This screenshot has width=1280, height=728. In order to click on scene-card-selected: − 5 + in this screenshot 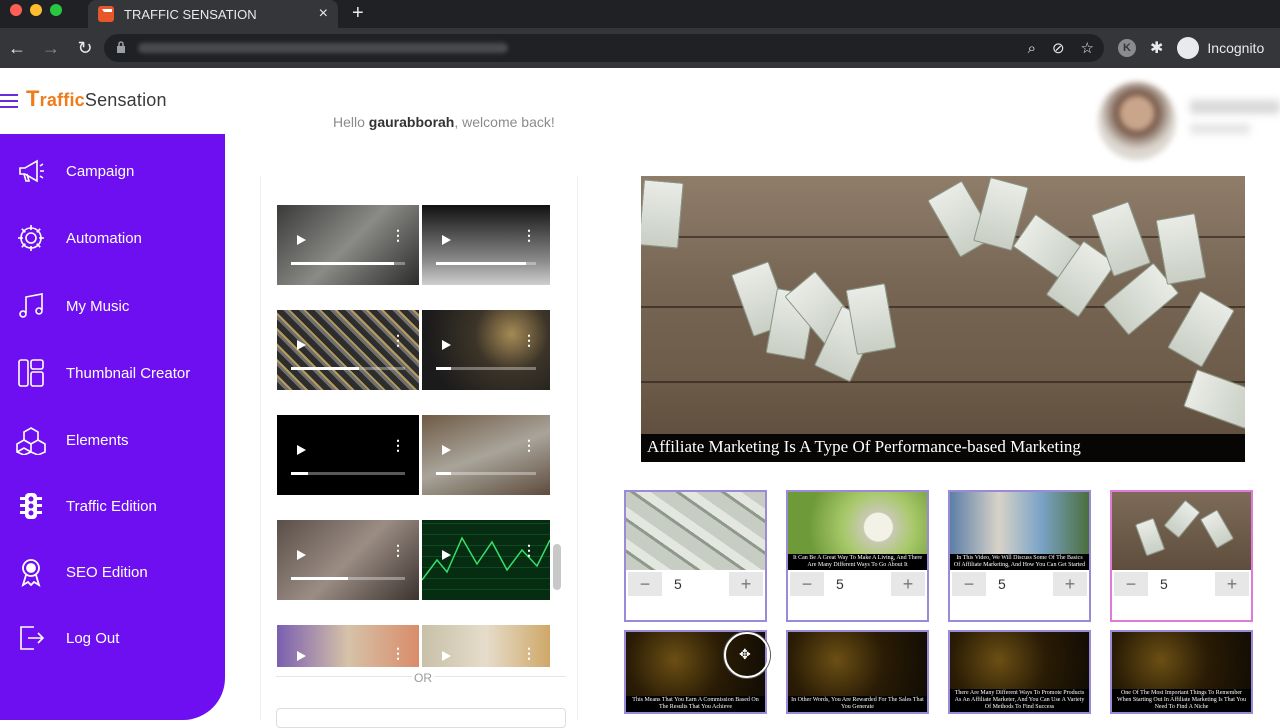, I will do `click(1181, 556)`.